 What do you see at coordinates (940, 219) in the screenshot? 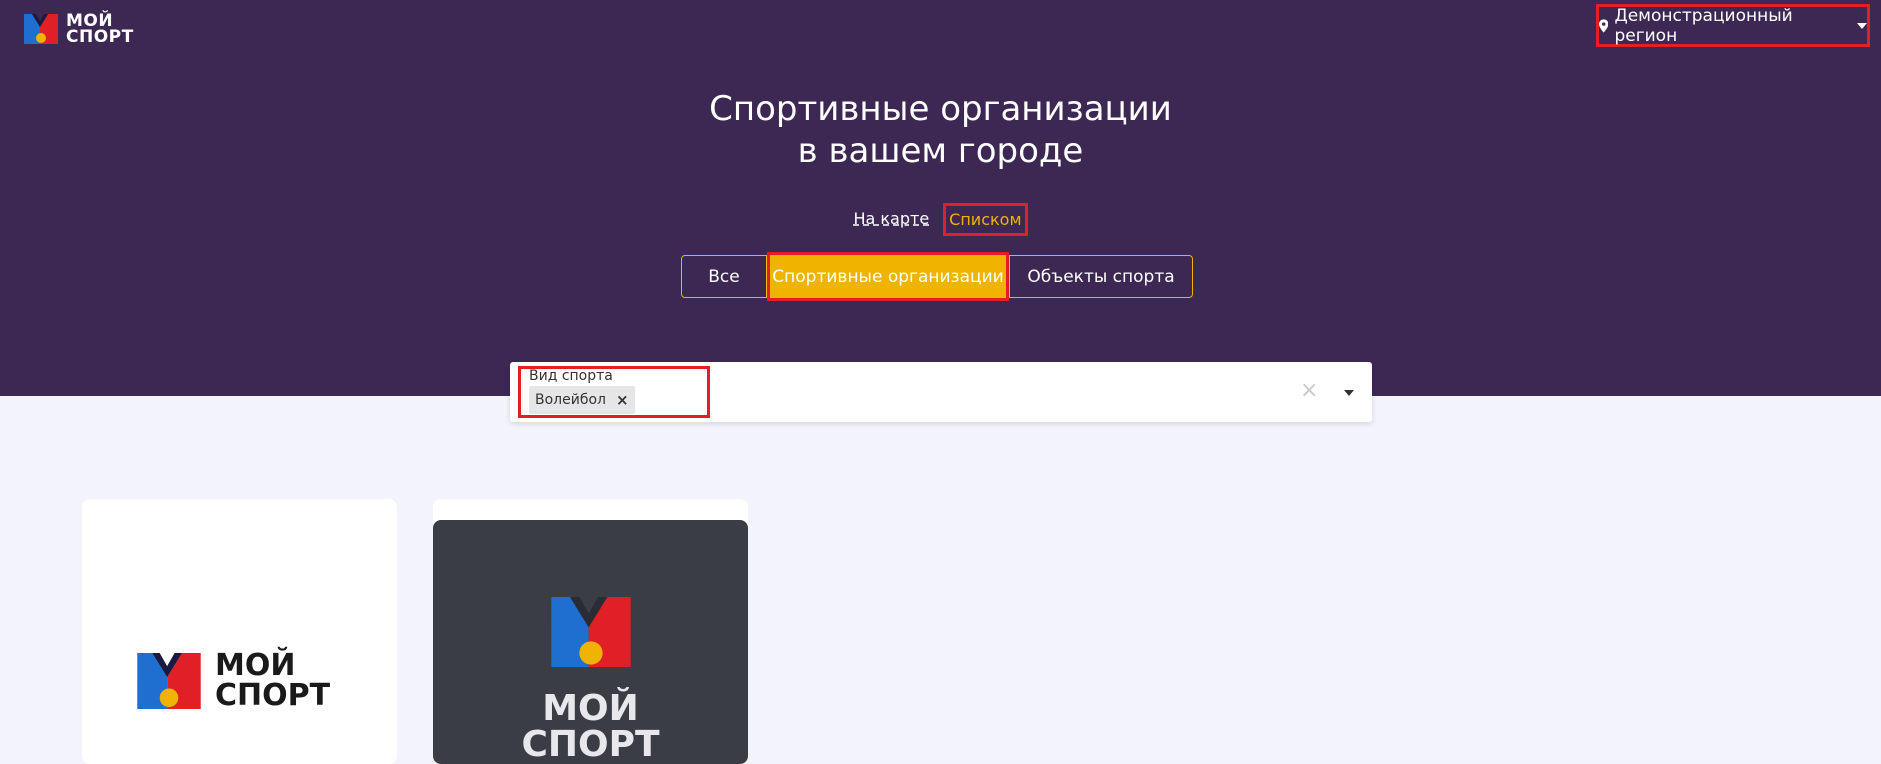
I see `view-toggle: На карте Списком` at bounding box center [940, 219].